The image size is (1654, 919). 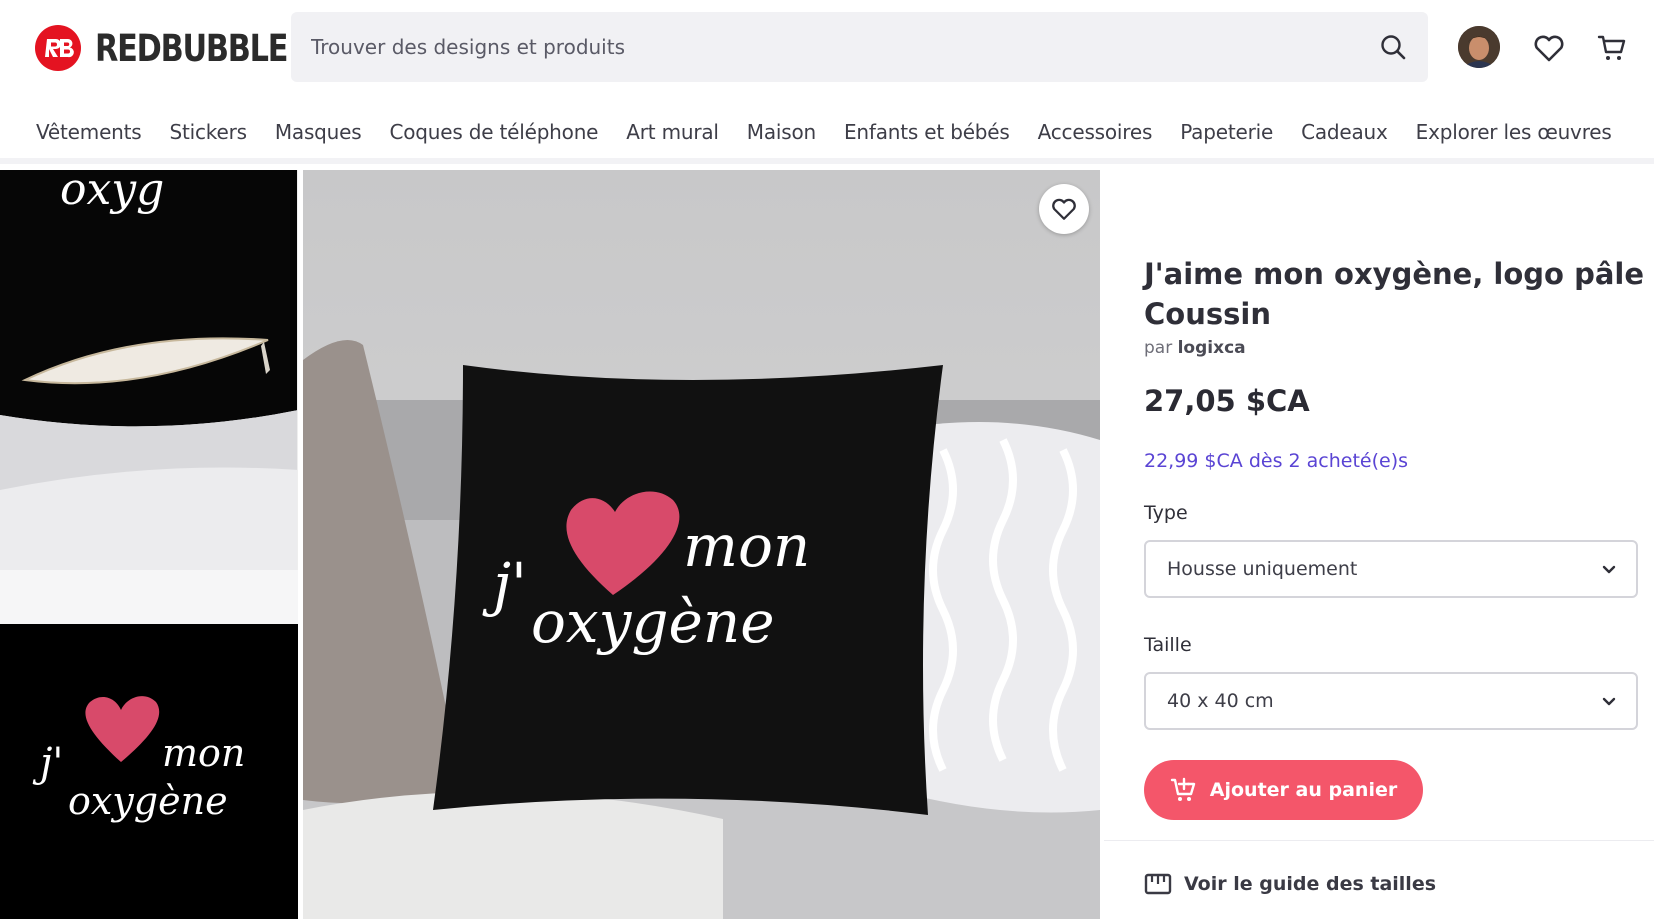 What do you see at coordinates (1391, 569) in the screenshot?
I see `type-select: Housse uniquement` at bounding box center [1391, 569].